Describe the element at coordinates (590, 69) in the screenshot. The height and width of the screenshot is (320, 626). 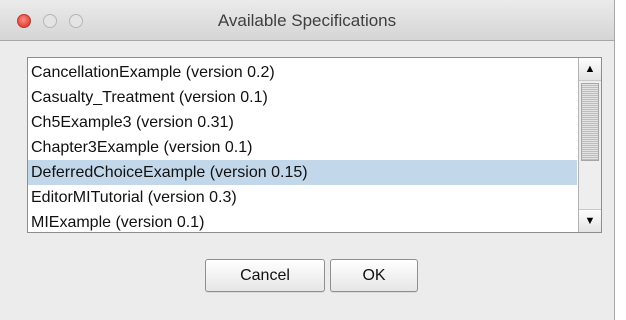
I see `scroll-up-arrow-icon: ▲` at that location.